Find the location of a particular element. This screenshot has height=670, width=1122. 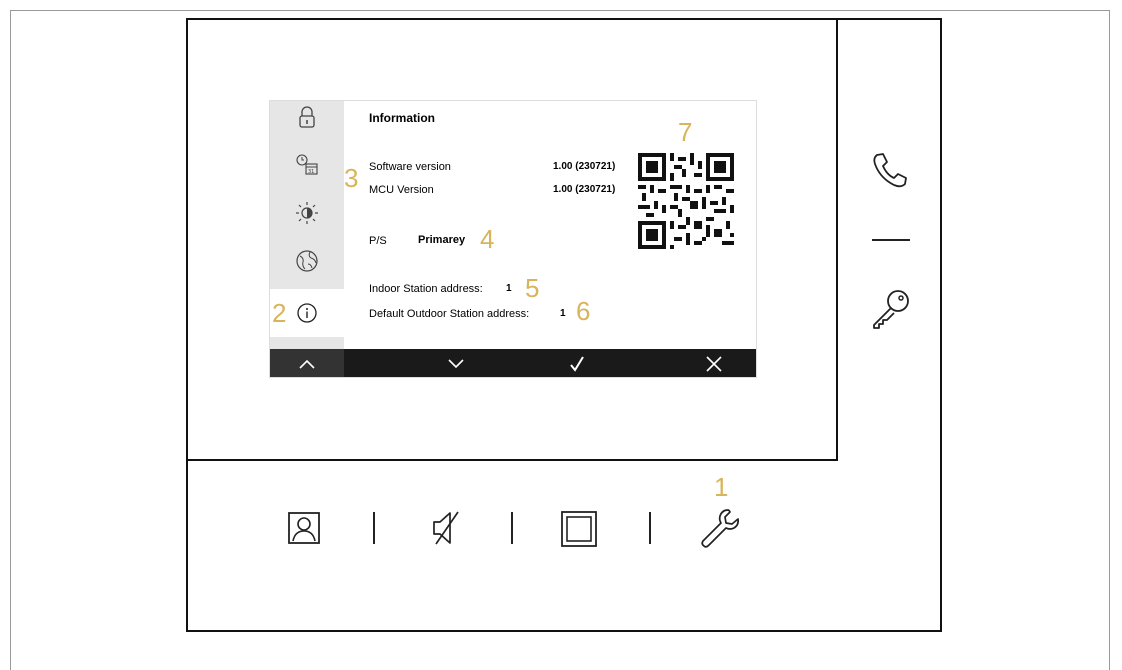

callout-5: 5 is located at coordinates (532, 288).